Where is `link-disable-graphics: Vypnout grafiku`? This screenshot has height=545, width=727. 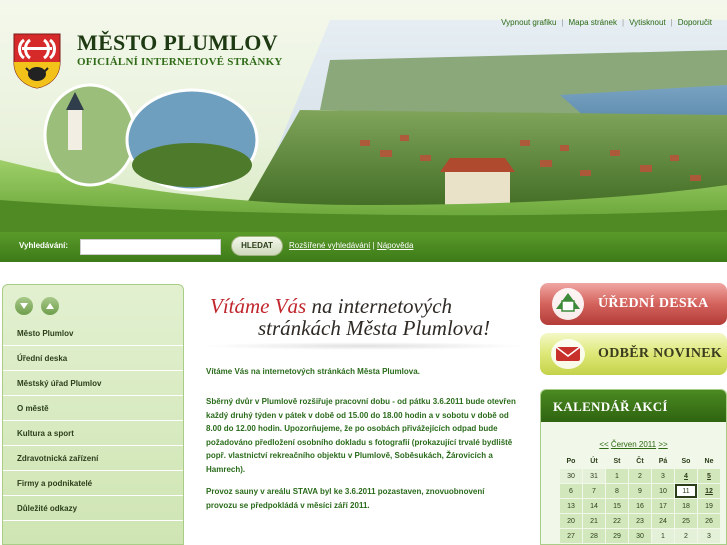
link-disable-graphics: Vypnout grafiku is located at coordinates (528, 22).